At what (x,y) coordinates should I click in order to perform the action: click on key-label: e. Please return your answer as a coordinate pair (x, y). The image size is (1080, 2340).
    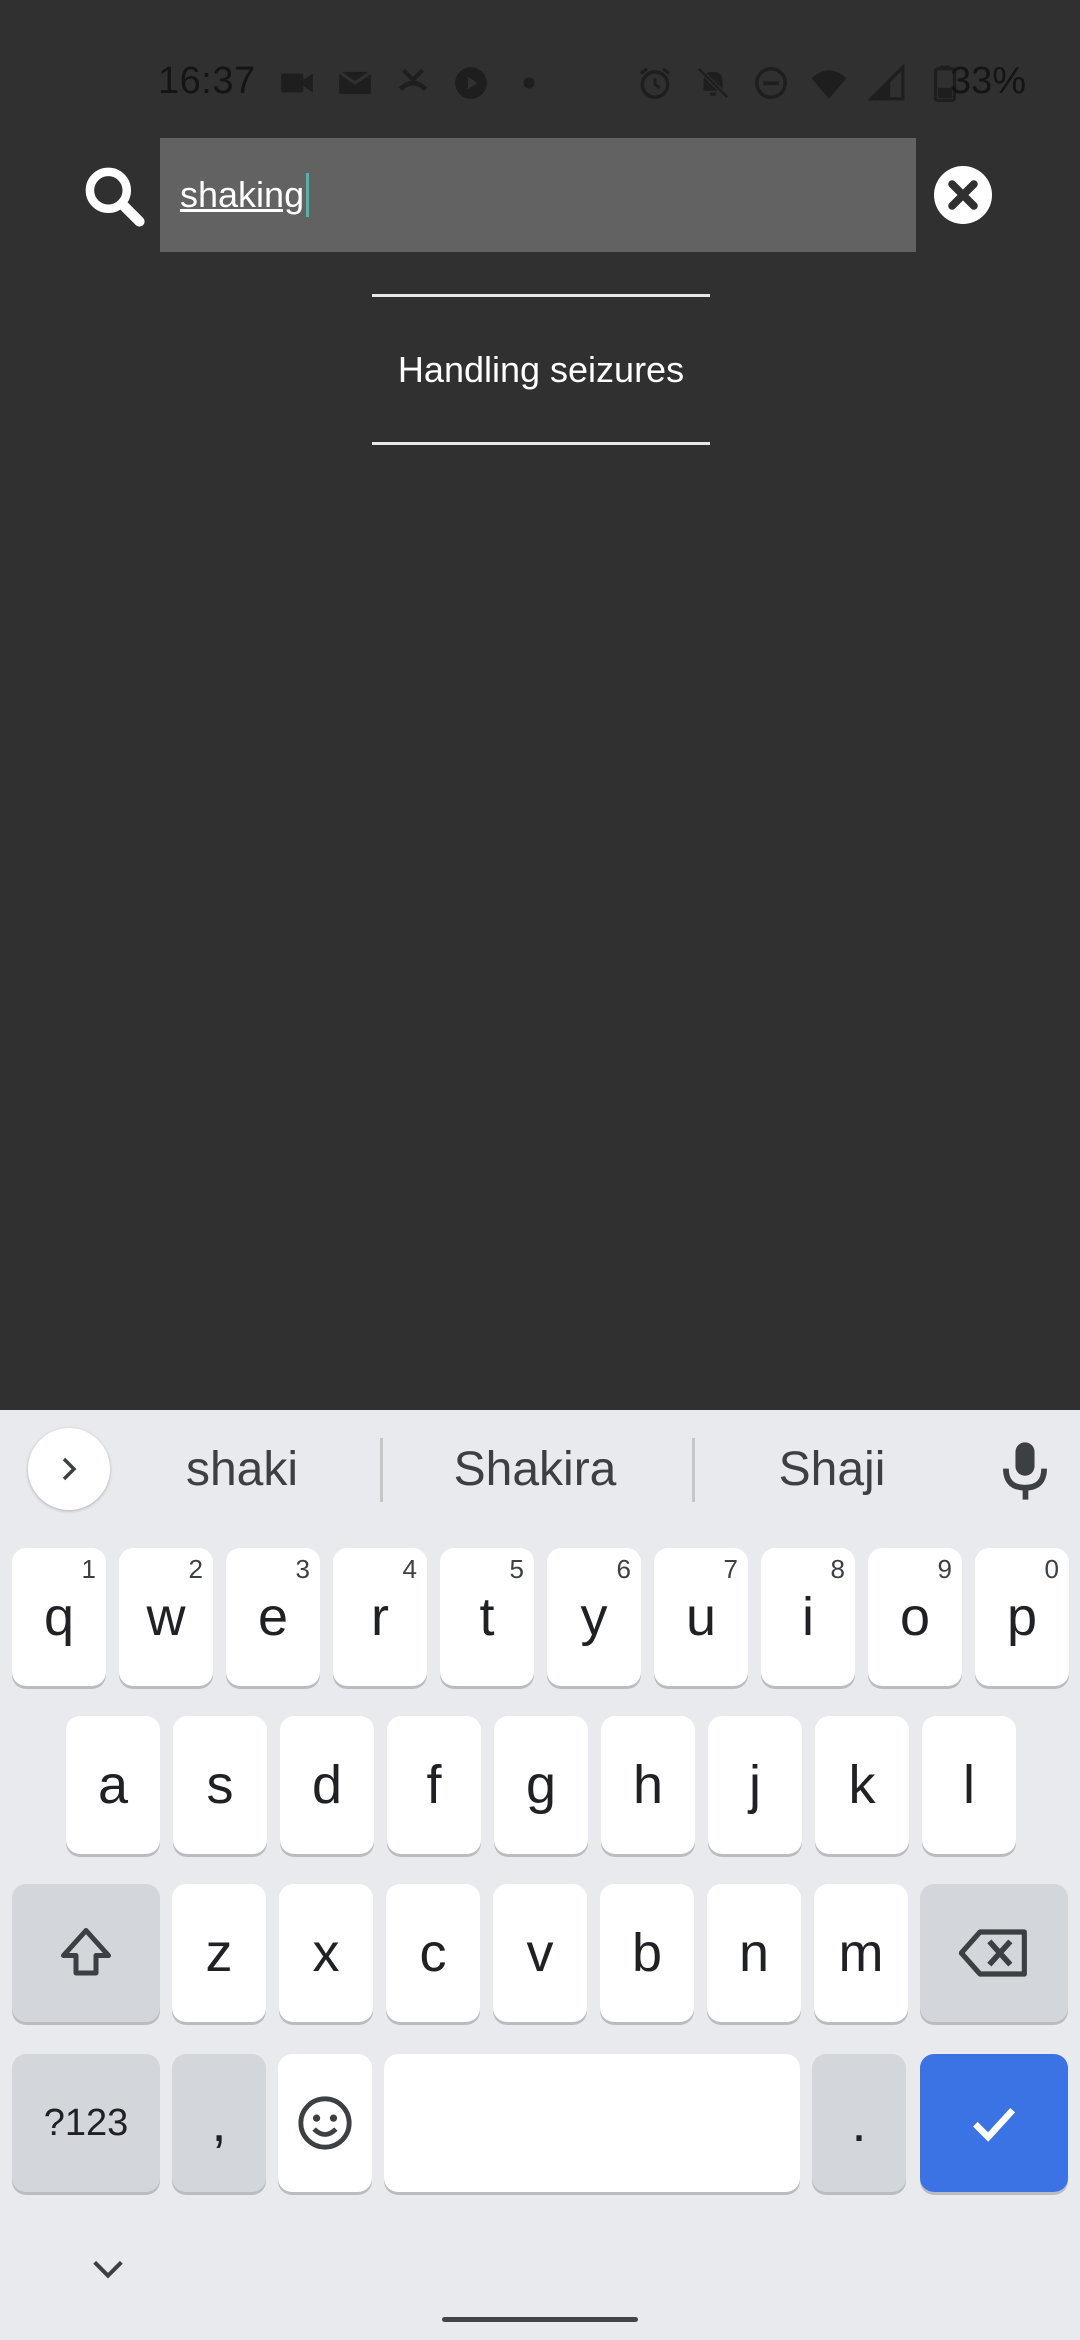
    Looking at the image, I should click on (273, 1617).